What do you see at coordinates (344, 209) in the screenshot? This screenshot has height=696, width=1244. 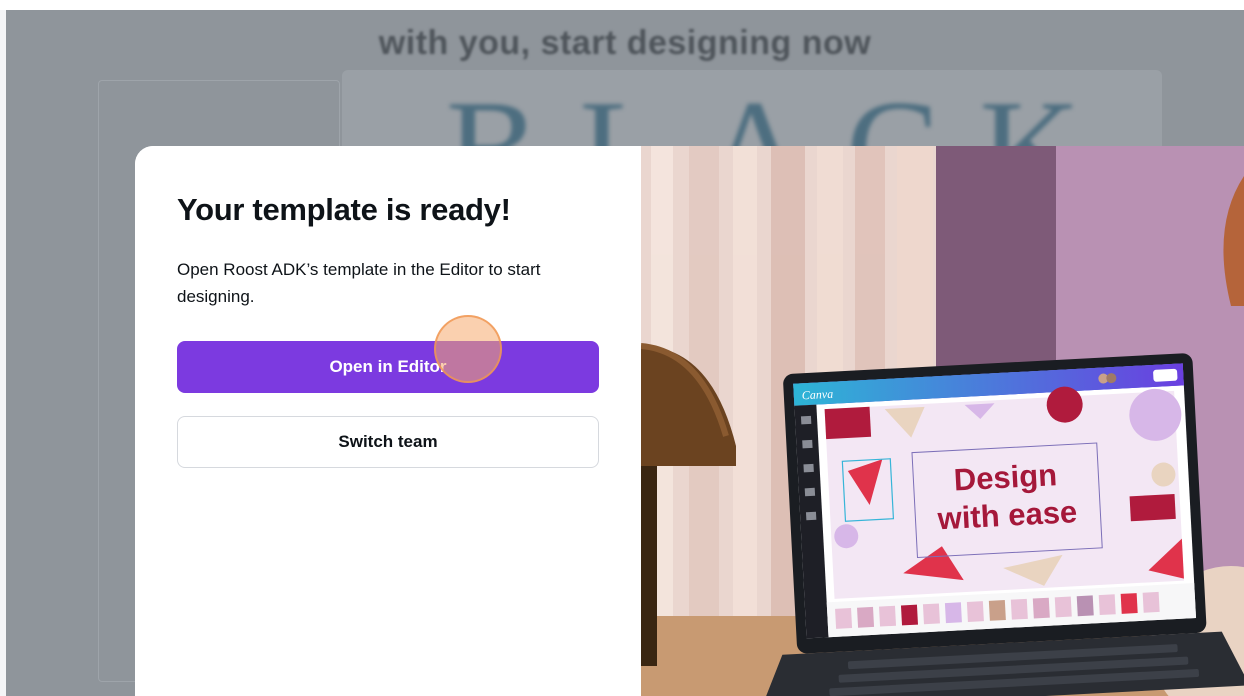 I see `modal-title: Your template is ready!` at bounding box center [344, 209].